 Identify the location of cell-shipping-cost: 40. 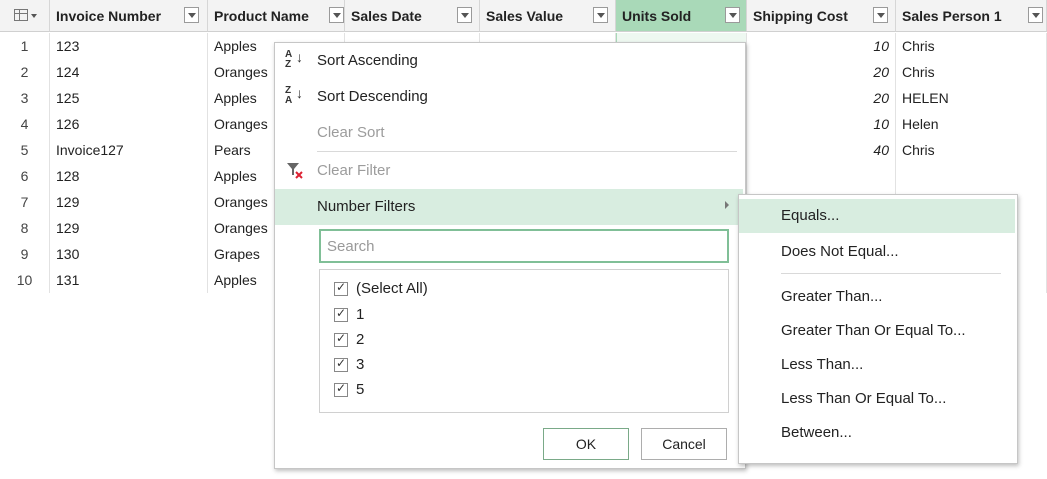
(821, 150).